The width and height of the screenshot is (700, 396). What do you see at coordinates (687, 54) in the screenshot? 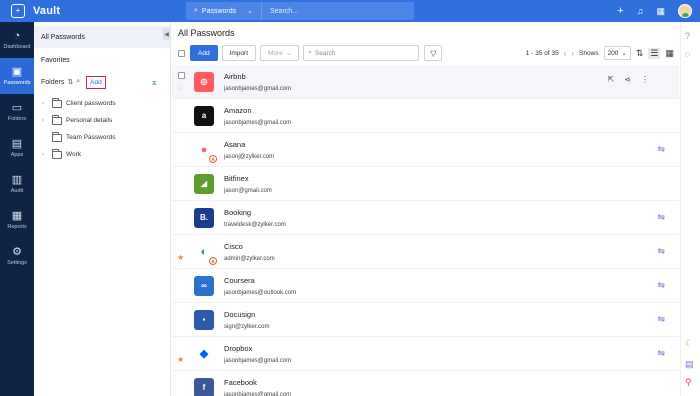
I see `refresh-icon: ◌` at bounding box center [687, 54].